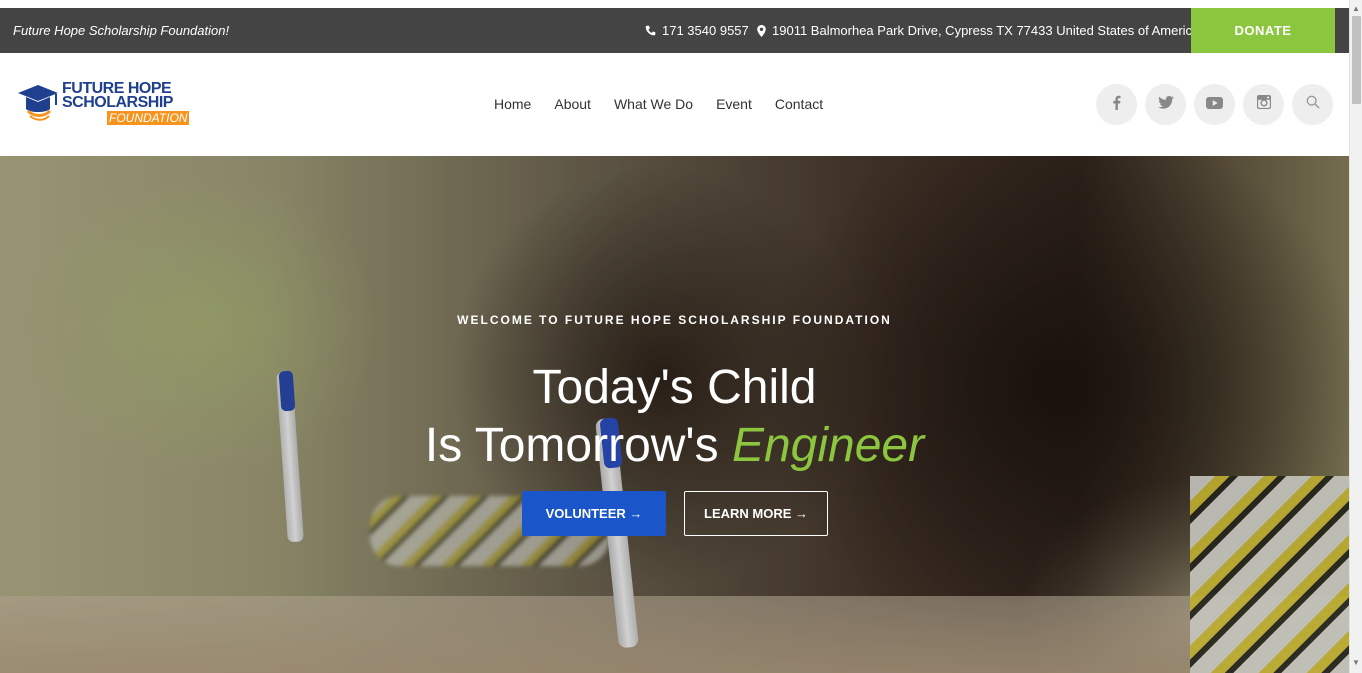 Image resolution: width=1362 pixels, height=673 pixels. I want to click on social-links, so click(1214, 104).